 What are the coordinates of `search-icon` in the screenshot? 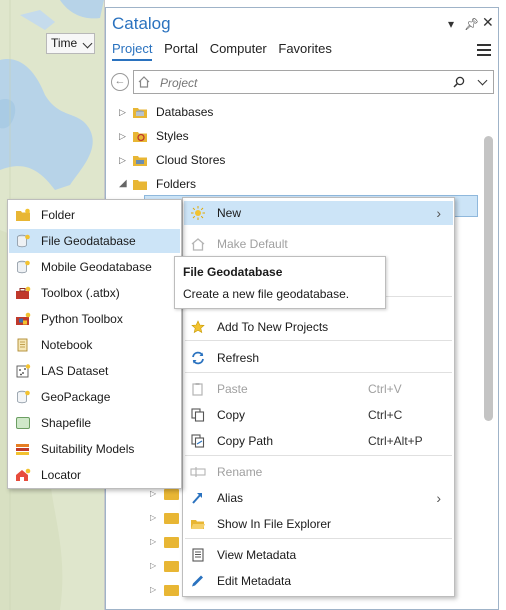 It's located at (459, 82).